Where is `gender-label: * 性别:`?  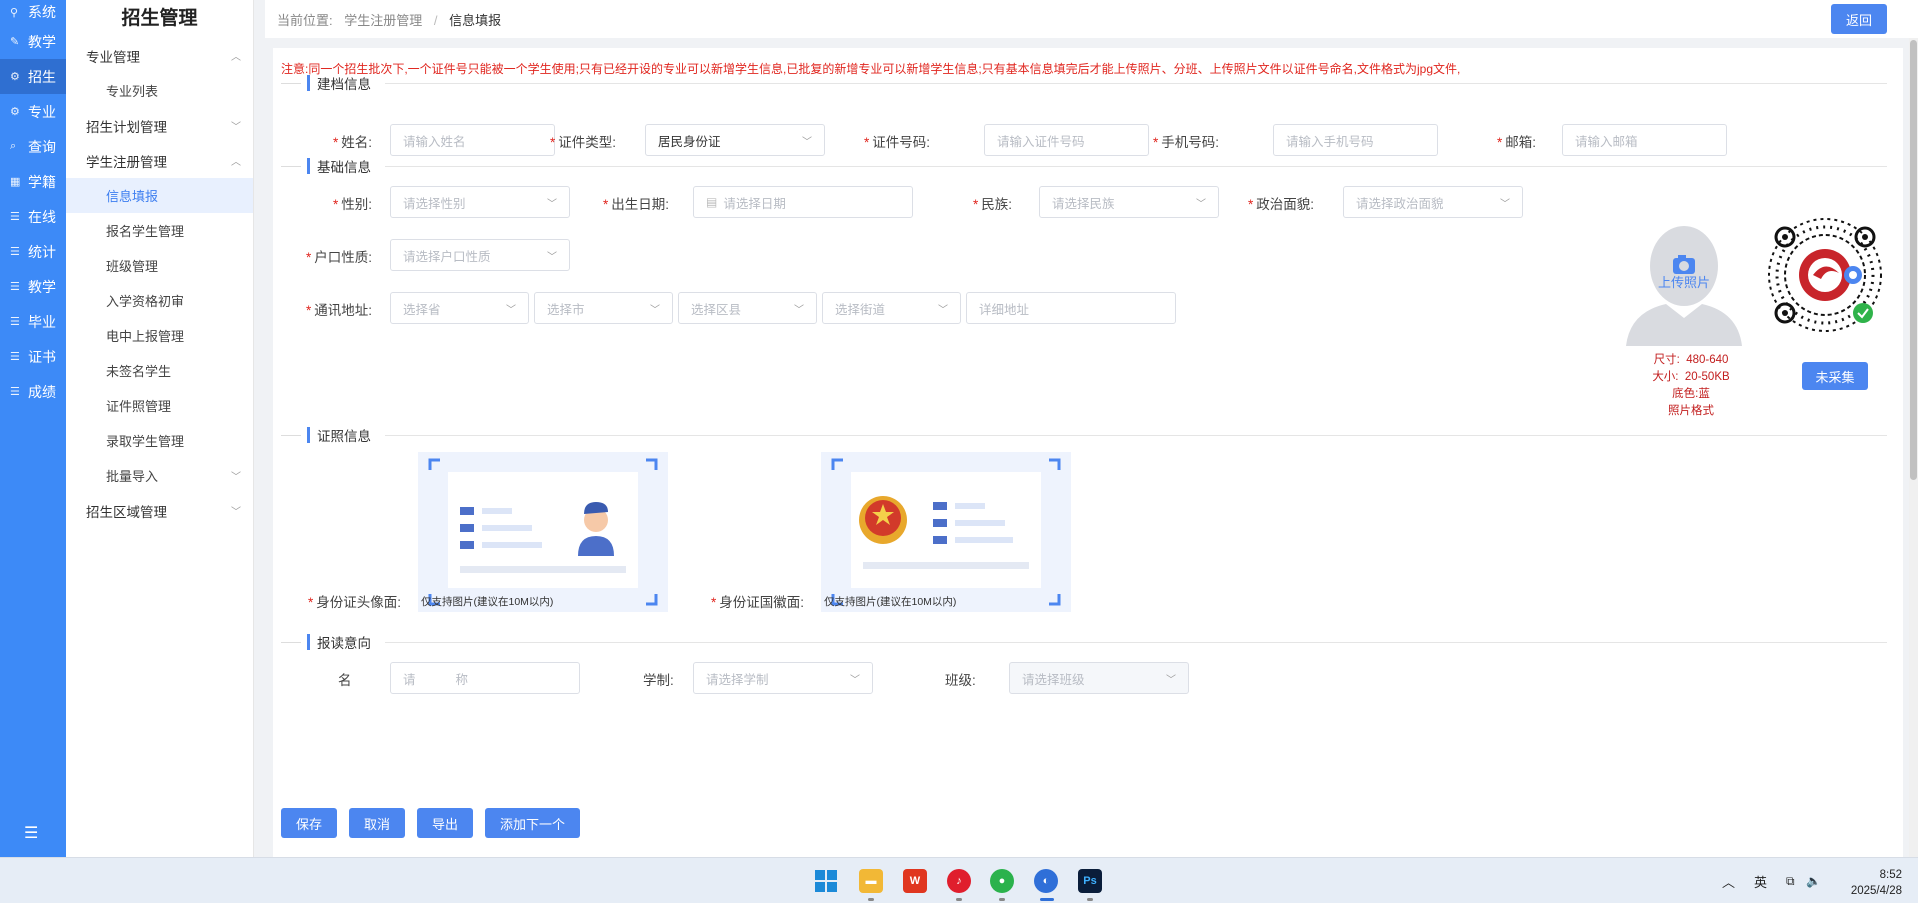 gender-label: * 性别: is located at coordinates (353, 204).